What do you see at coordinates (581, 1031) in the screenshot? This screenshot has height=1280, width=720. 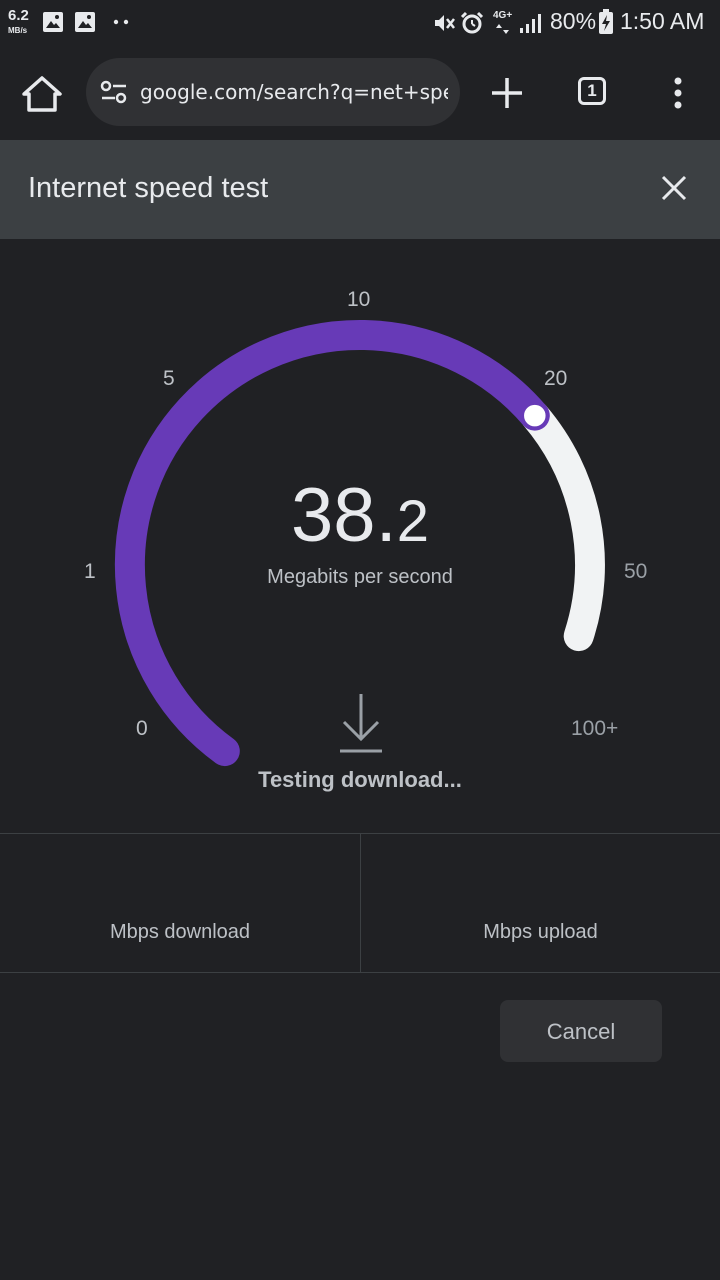 I see `cancel-button: Cancel` at bounding box center [581, 1031].